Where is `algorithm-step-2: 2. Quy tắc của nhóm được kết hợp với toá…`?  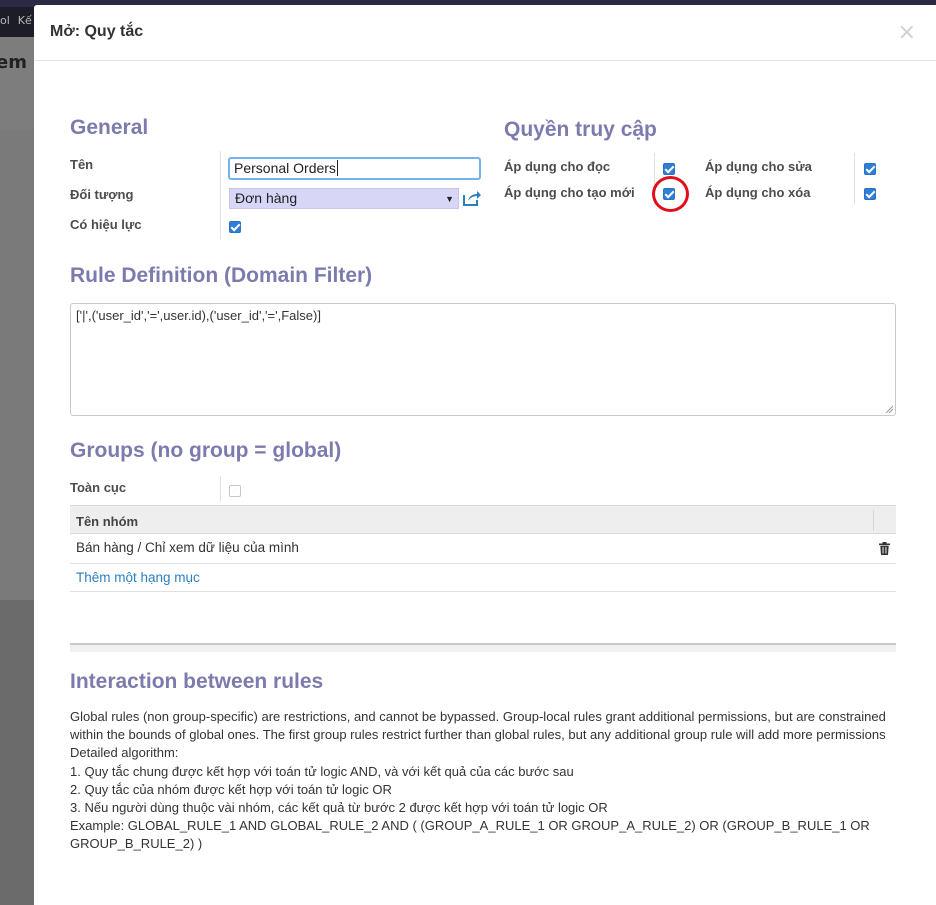
algorithm-step-2: 2. Quy tắc của nhóm được kết hợp với toá… is located at coordinates (231, 789).